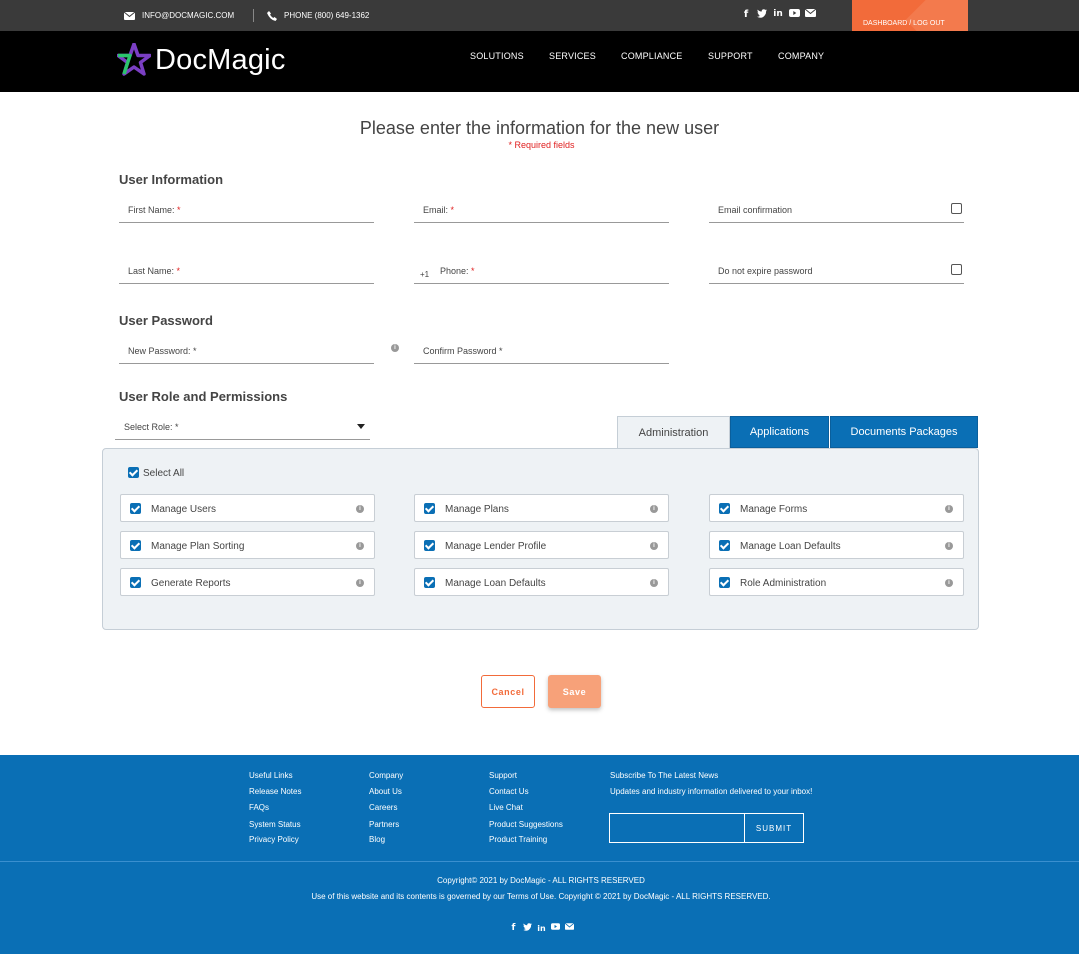 This screenshot has width=1079, height=954. Describe the element at coordinates (496, 546) in the screenshot. I see `perm-label: Manage Lender Profile` at that location.